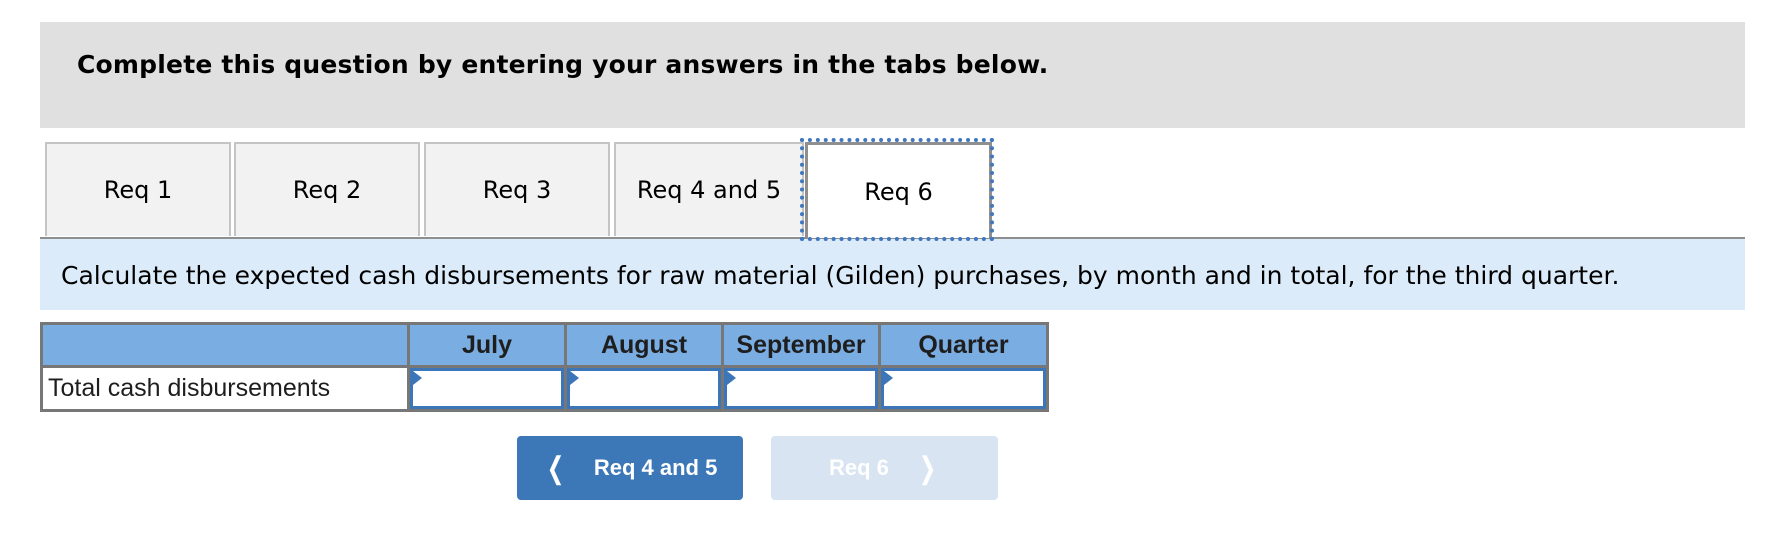 The width and height of the screenshot is (1784, 538). I want to click on quarter-input, so click(963, 388).